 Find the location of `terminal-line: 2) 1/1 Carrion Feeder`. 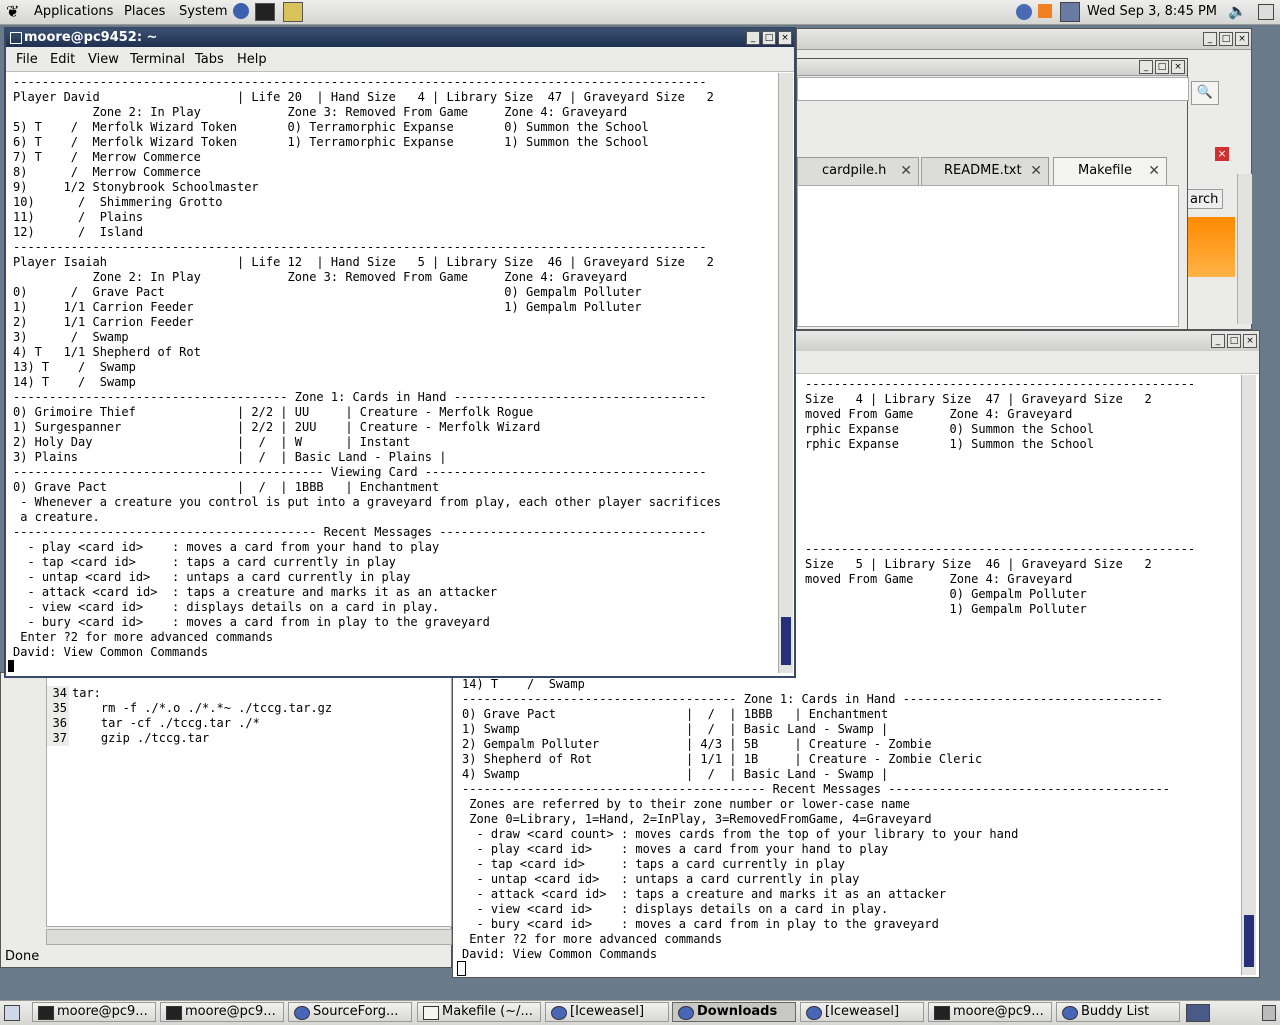

terminal-line: 2) 1/1 Carrion Feeder is located at coordinates (103, 322).